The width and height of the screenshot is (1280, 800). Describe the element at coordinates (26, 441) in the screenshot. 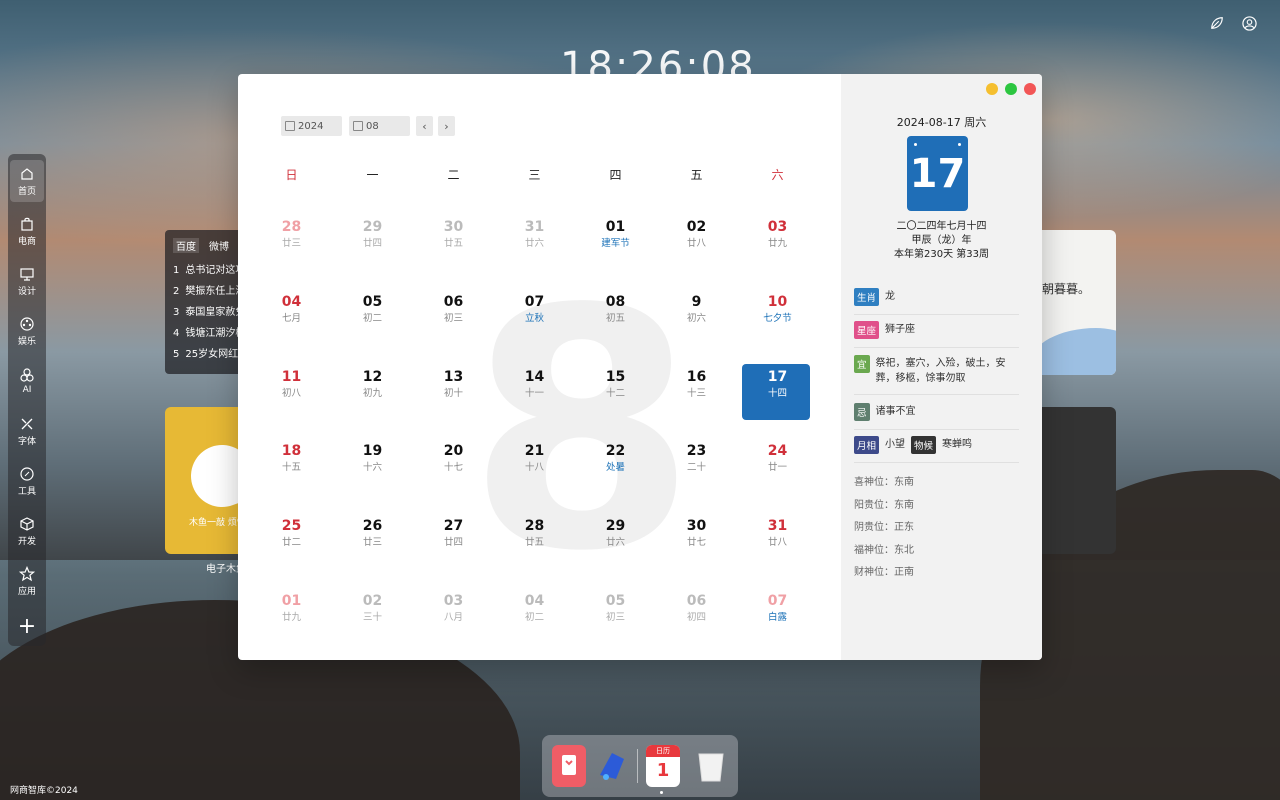

I see `nav-label: 字体` at that location.